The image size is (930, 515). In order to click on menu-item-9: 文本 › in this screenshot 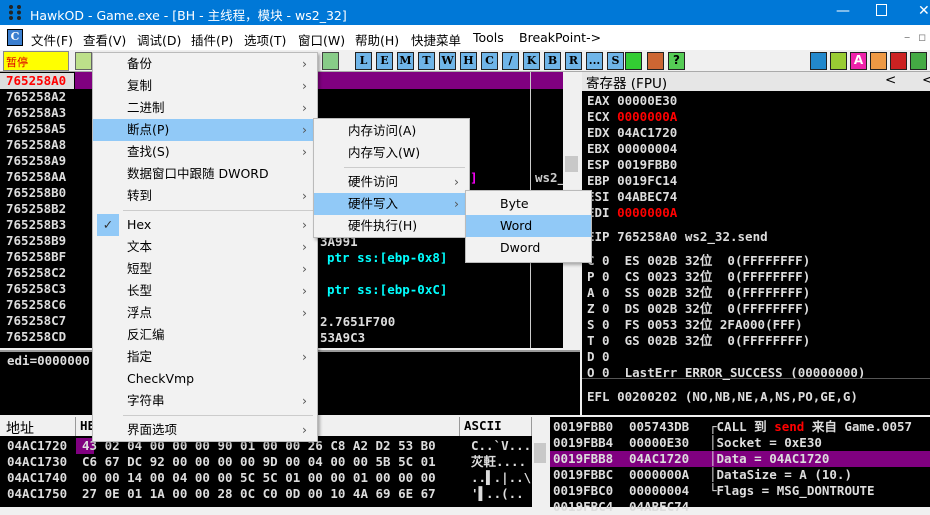, I will do `click(205, 247)`.